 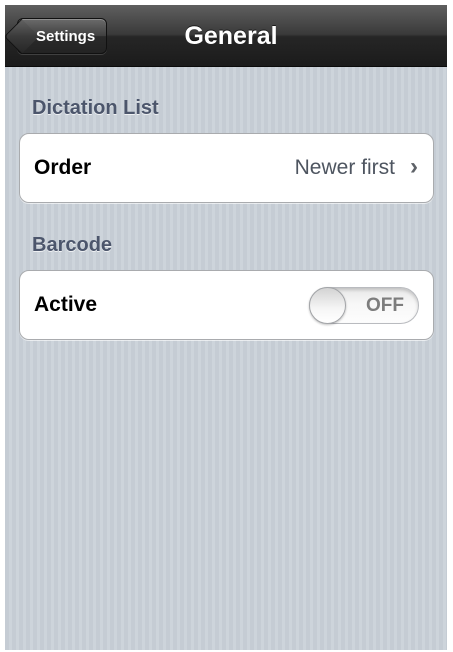 I want to click on chevron-right-icon: ›, so click(x=414, y=166).